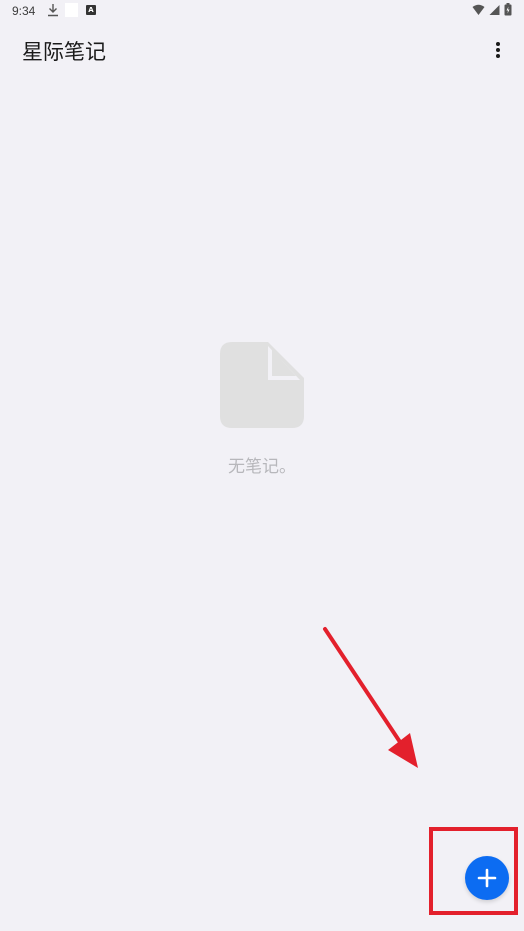 The image size is (524, 931). What do you see at coordinates (262, 50) in the screenshot?
I see `app-bar: 星际笔记` at bounding box center [262, 50].